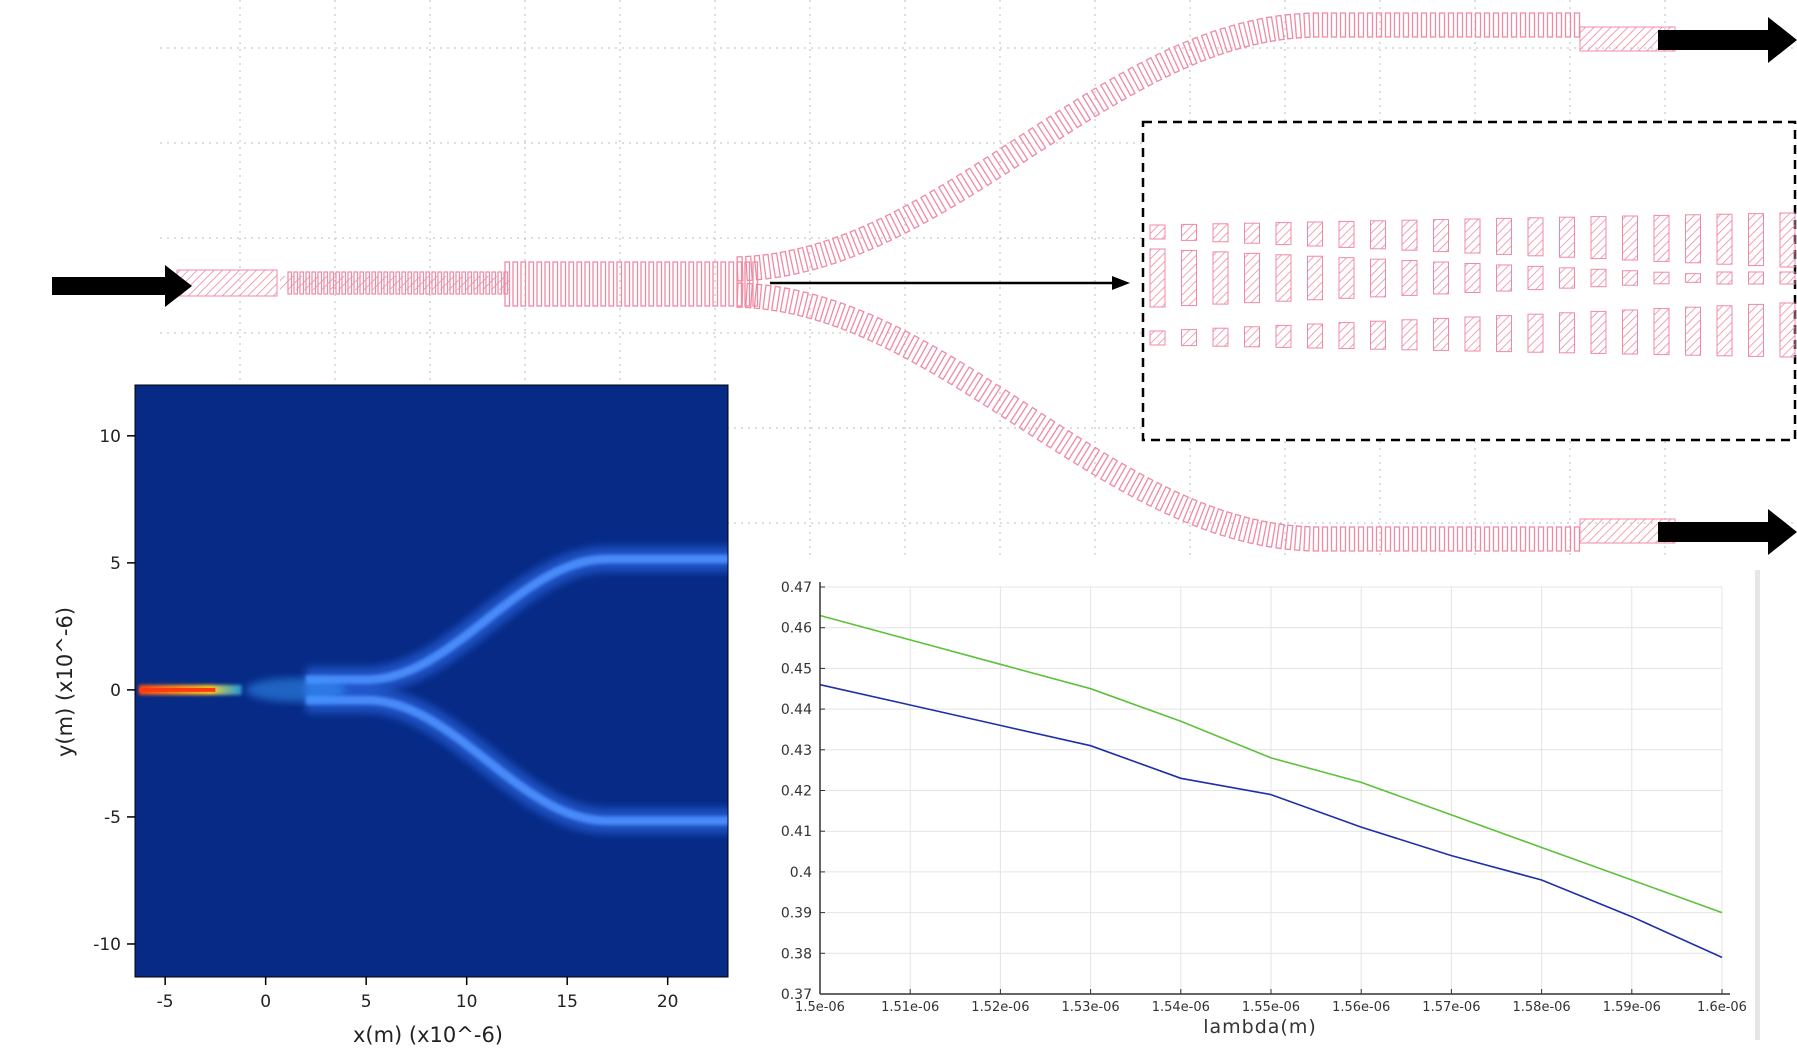 This screenshot has width=1797, height=1062. What do you see at coordinates (165, 1002) in the screenshot?
I see `field-x-tick-label: -5` at bounding box center [165, 1002].